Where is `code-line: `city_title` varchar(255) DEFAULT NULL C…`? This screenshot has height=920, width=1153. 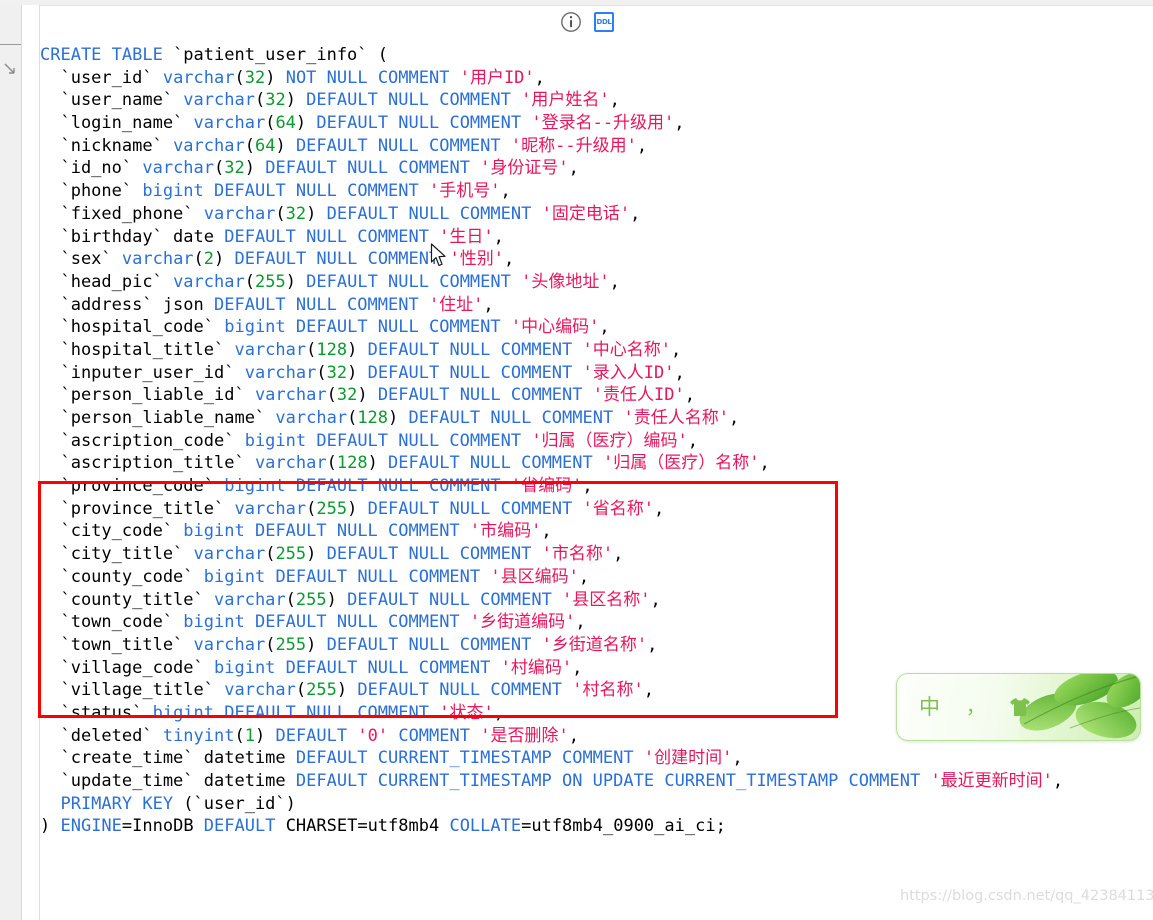
code-line: `city_title` varchar(255) DEFAULT NULL C… is located at coordinates (595, 554).